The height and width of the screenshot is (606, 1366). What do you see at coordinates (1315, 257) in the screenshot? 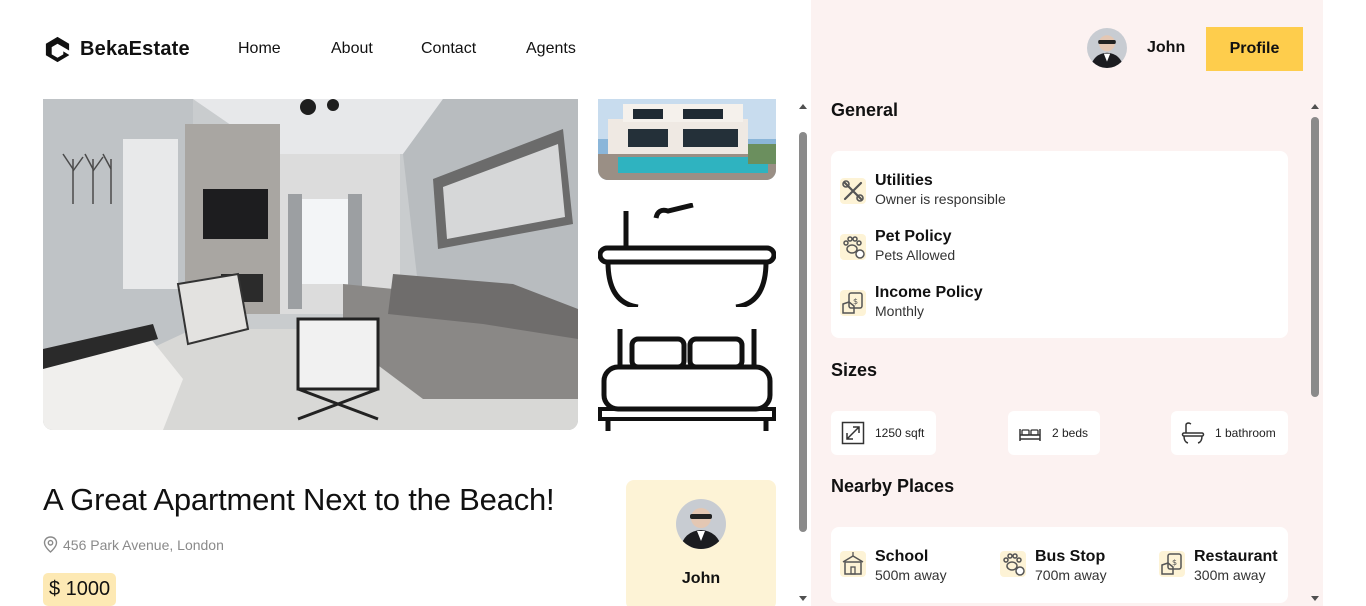
I see `panel-scrollbar-thumb` at bounding box center [1315, 257].